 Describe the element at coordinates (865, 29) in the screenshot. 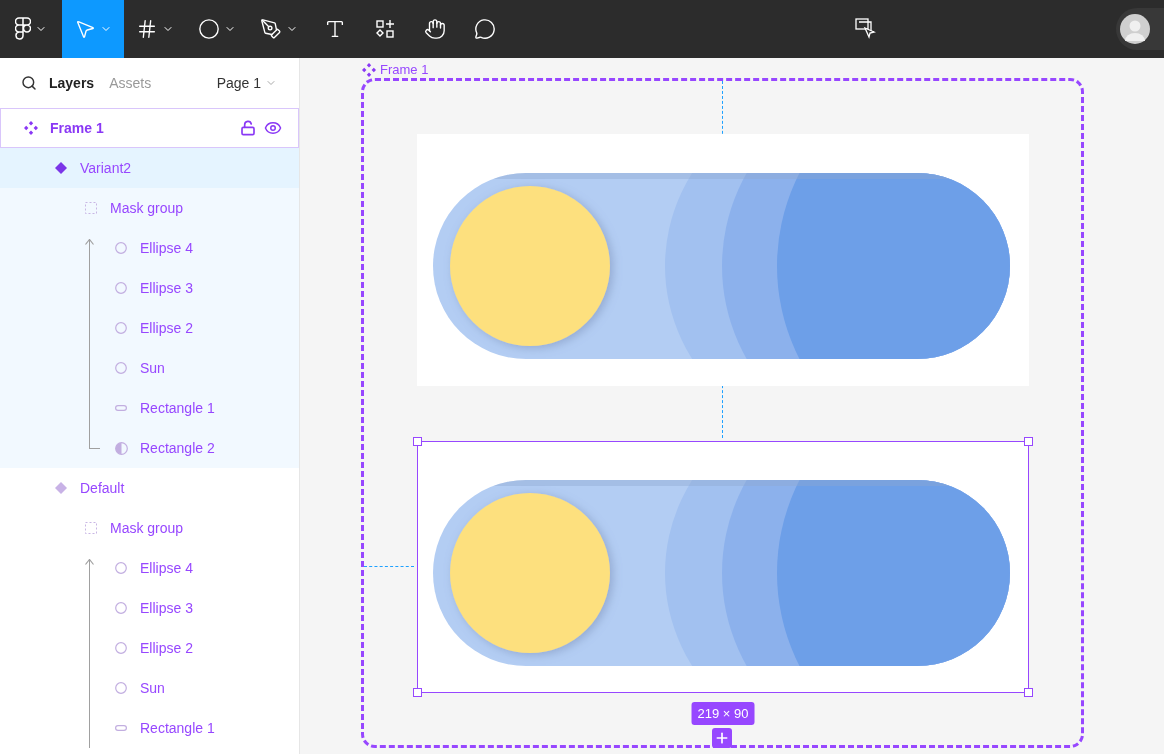

I see `present-icon` at that location.